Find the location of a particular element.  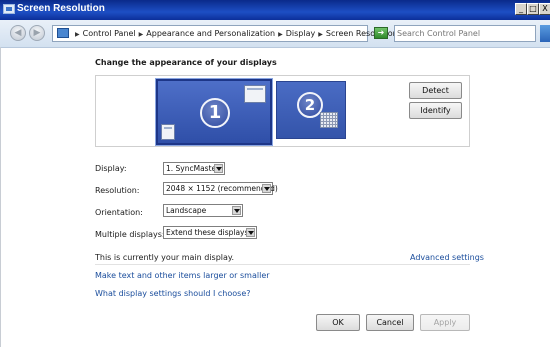

orientation-select: Landscape is located at coordinates (203, 210).